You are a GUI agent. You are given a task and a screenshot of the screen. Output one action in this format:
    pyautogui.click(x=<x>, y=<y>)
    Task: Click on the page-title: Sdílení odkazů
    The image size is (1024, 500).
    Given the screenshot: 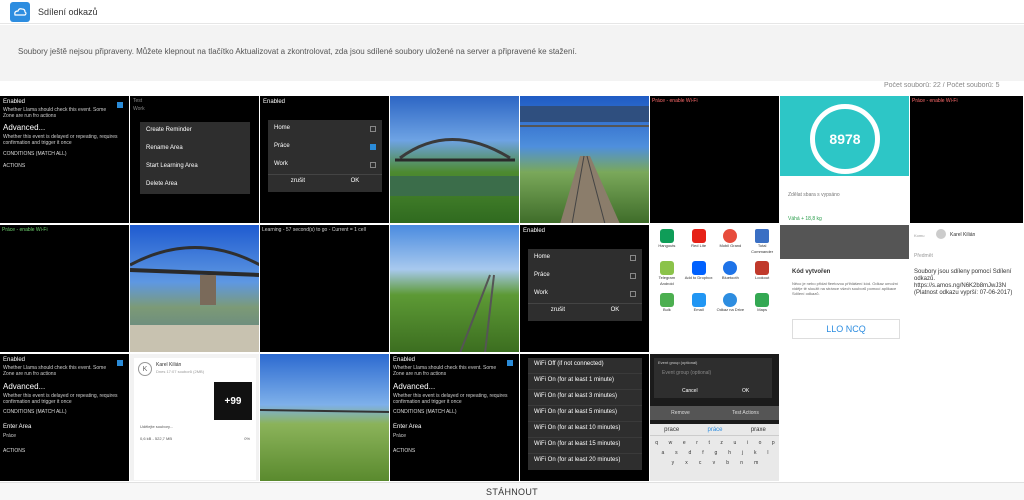 What is the action you would take?
    pyautogui.click(x=68, y=11)
    